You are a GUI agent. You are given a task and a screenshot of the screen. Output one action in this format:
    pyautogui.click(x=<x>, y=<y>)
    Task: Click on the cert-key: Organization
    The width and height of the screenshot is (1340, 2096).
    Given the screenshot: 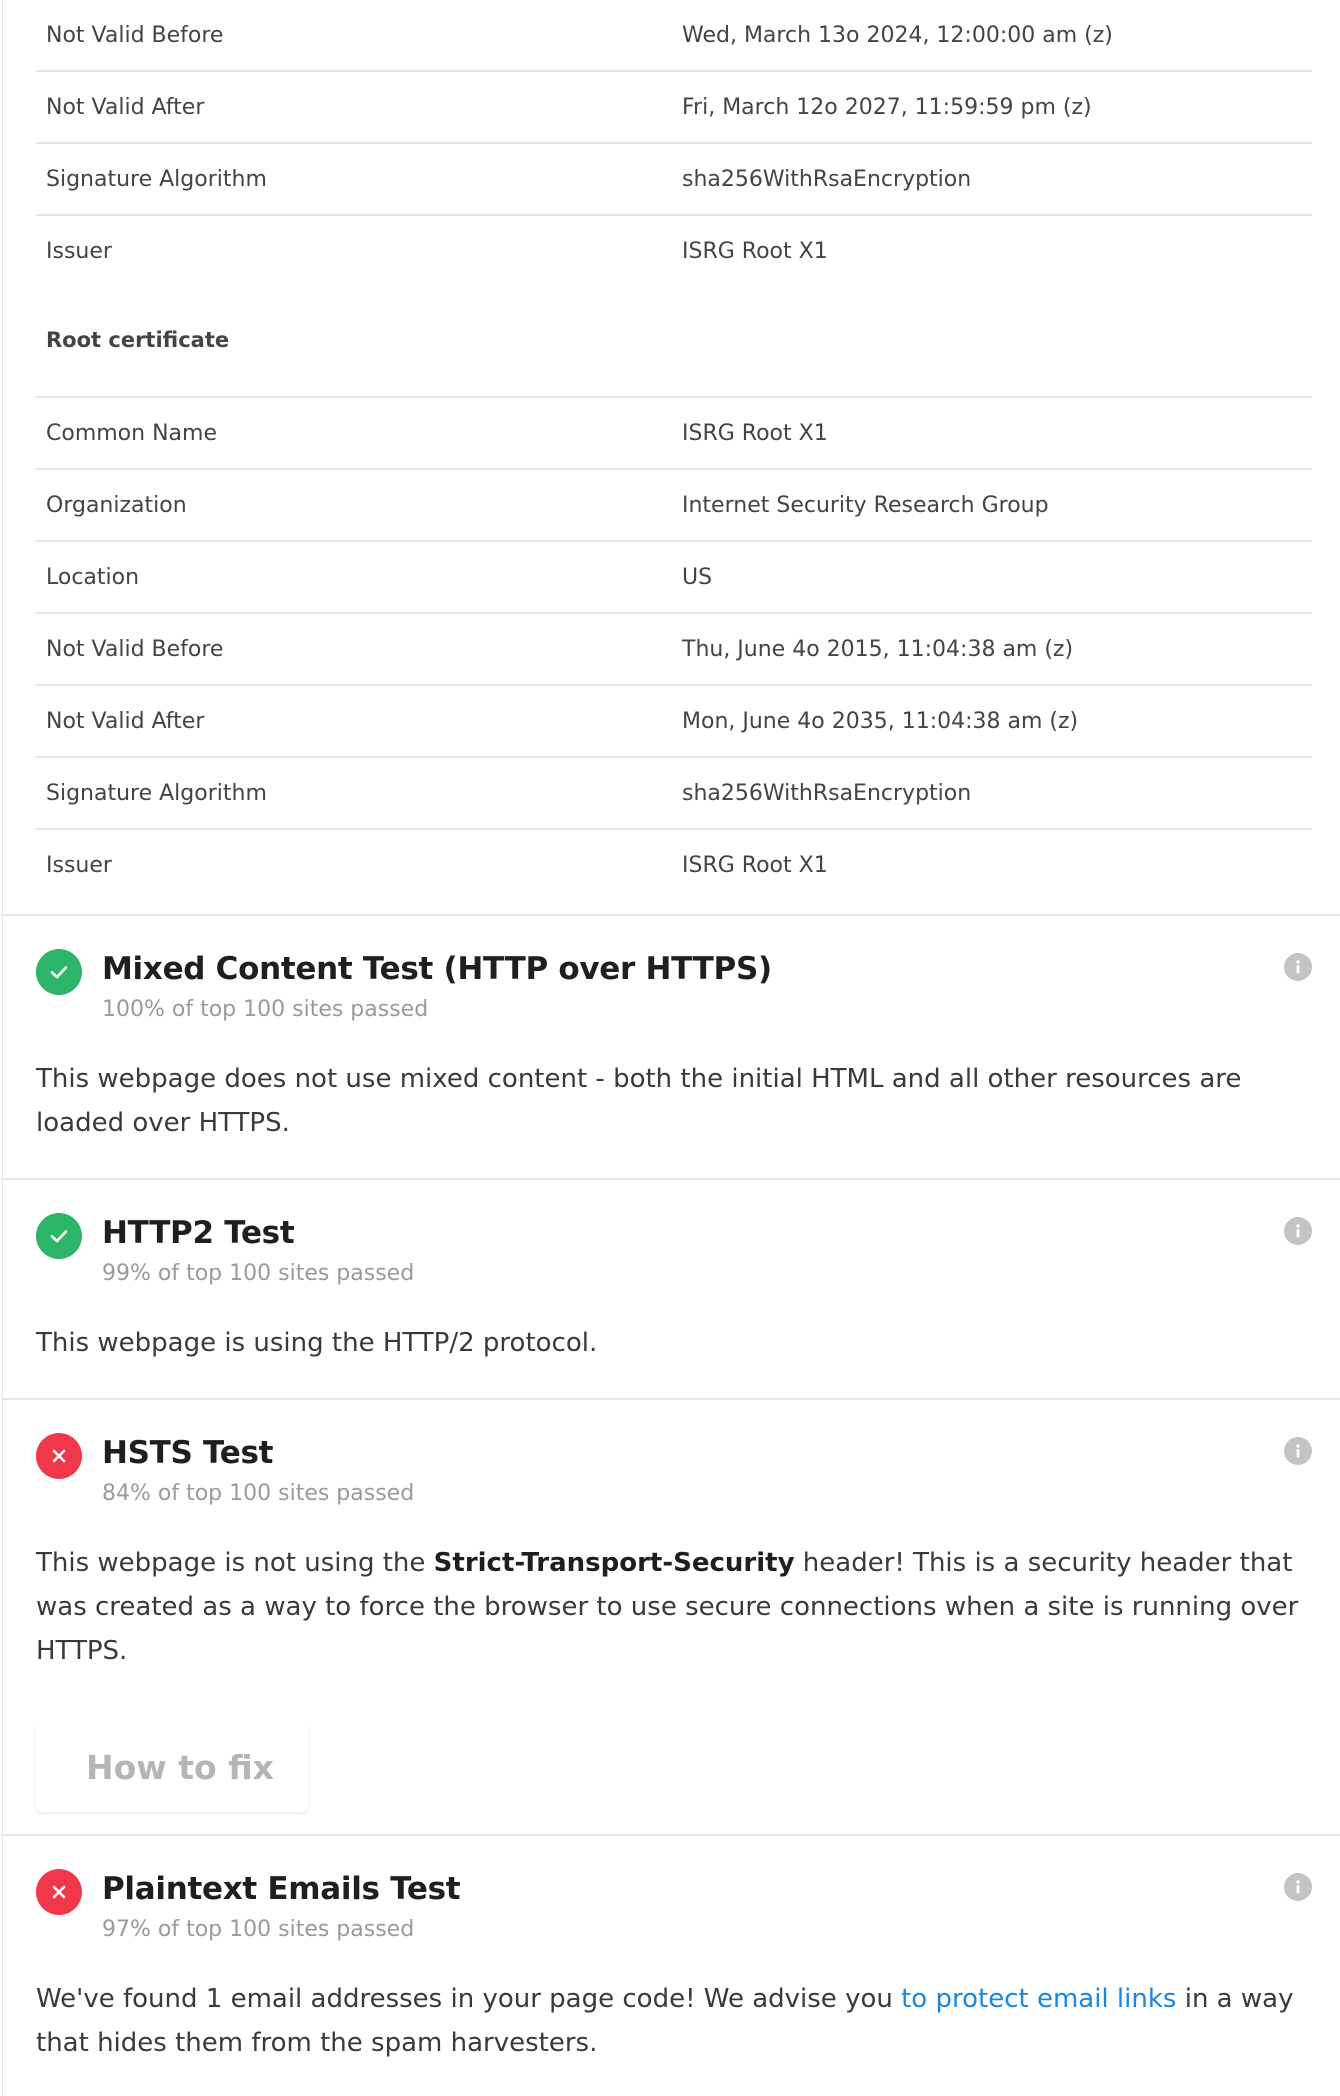 What is the action you would take?
    pyautogui.click(x=116, y=505)
    